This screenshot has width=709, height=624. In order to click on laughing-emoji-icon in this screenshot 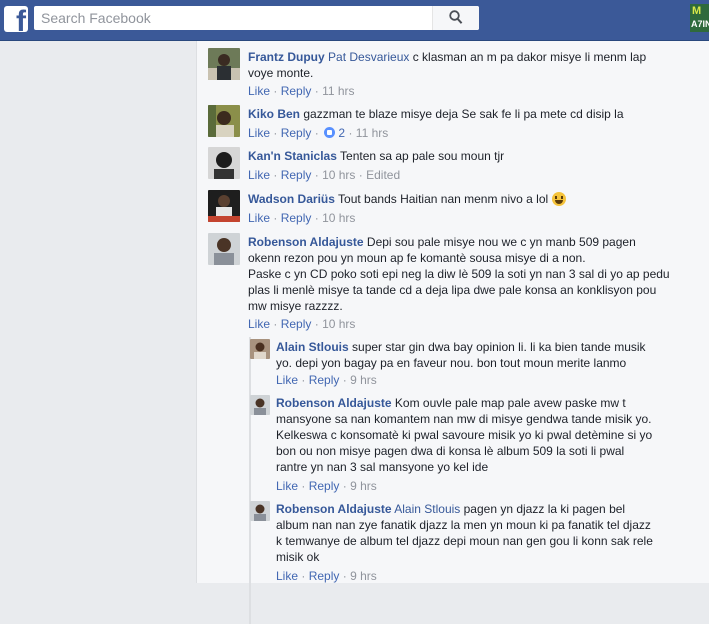, I will do `click(558, 199)`.